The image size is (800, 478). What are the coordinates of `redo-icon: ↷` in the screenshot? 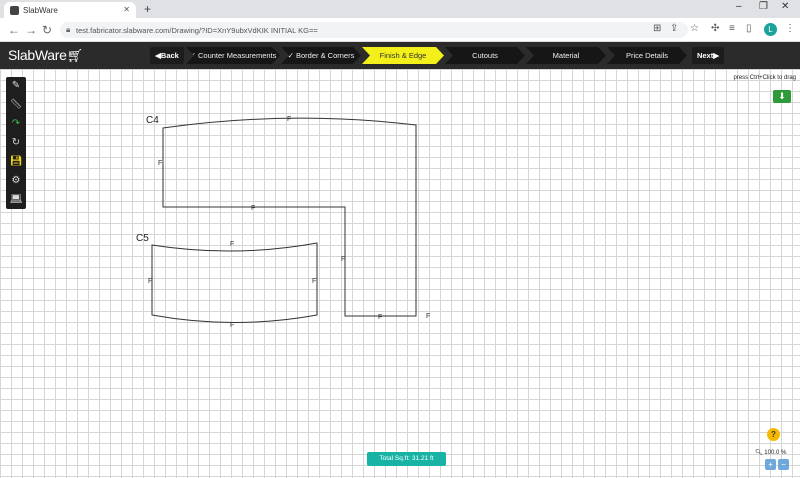 It's located at (16, 124).